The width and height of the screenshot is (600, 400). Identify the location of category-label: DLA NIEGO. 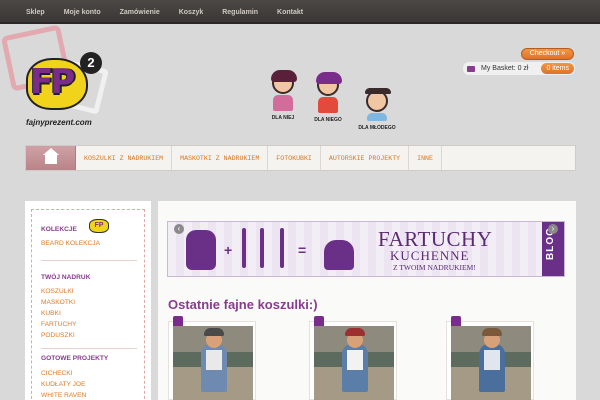
(328, 120).